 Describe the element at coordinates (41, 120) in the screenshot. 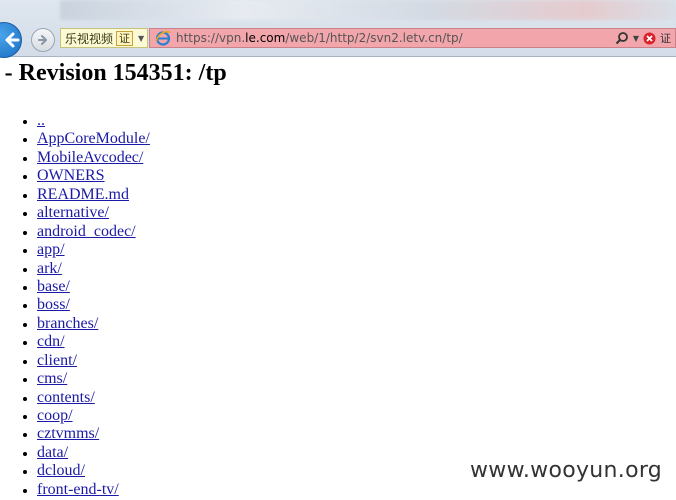

I see `directory-entry-link: ..` at that location.